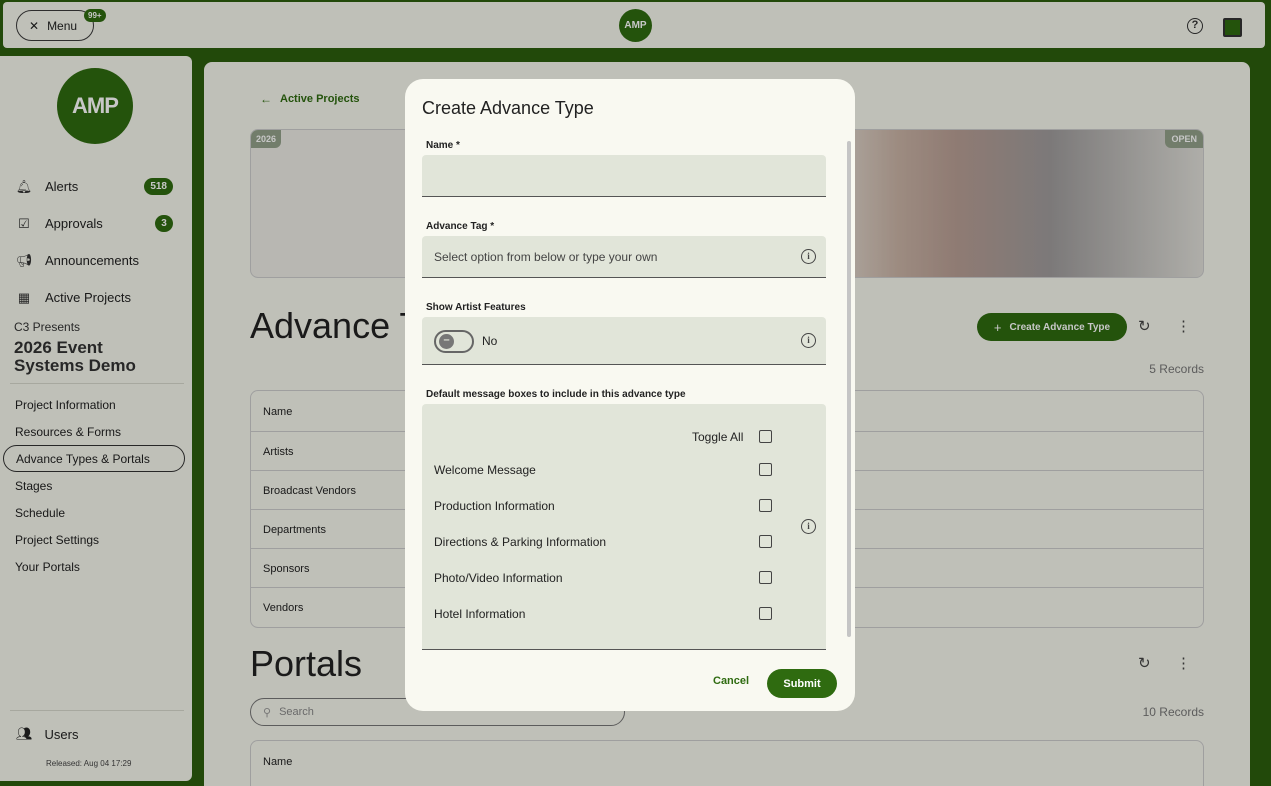  Describe the element at coordinates (765, 436) in the screenshot. I see `toggle-all-checkbox` at that location.